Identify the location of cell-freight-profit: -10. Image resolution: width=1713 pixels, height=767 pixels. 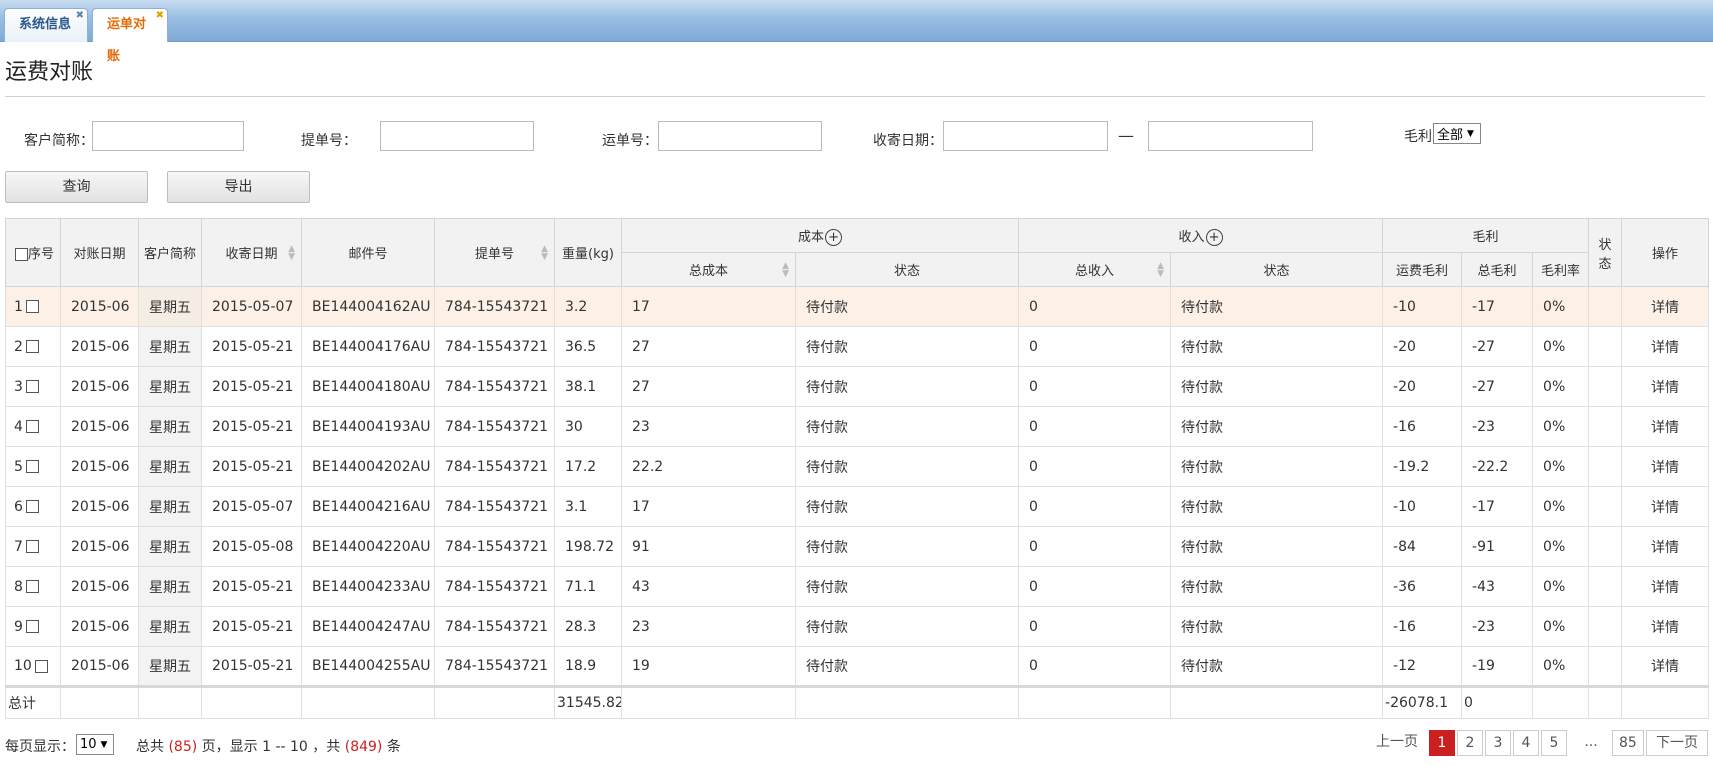
(1422, 506).